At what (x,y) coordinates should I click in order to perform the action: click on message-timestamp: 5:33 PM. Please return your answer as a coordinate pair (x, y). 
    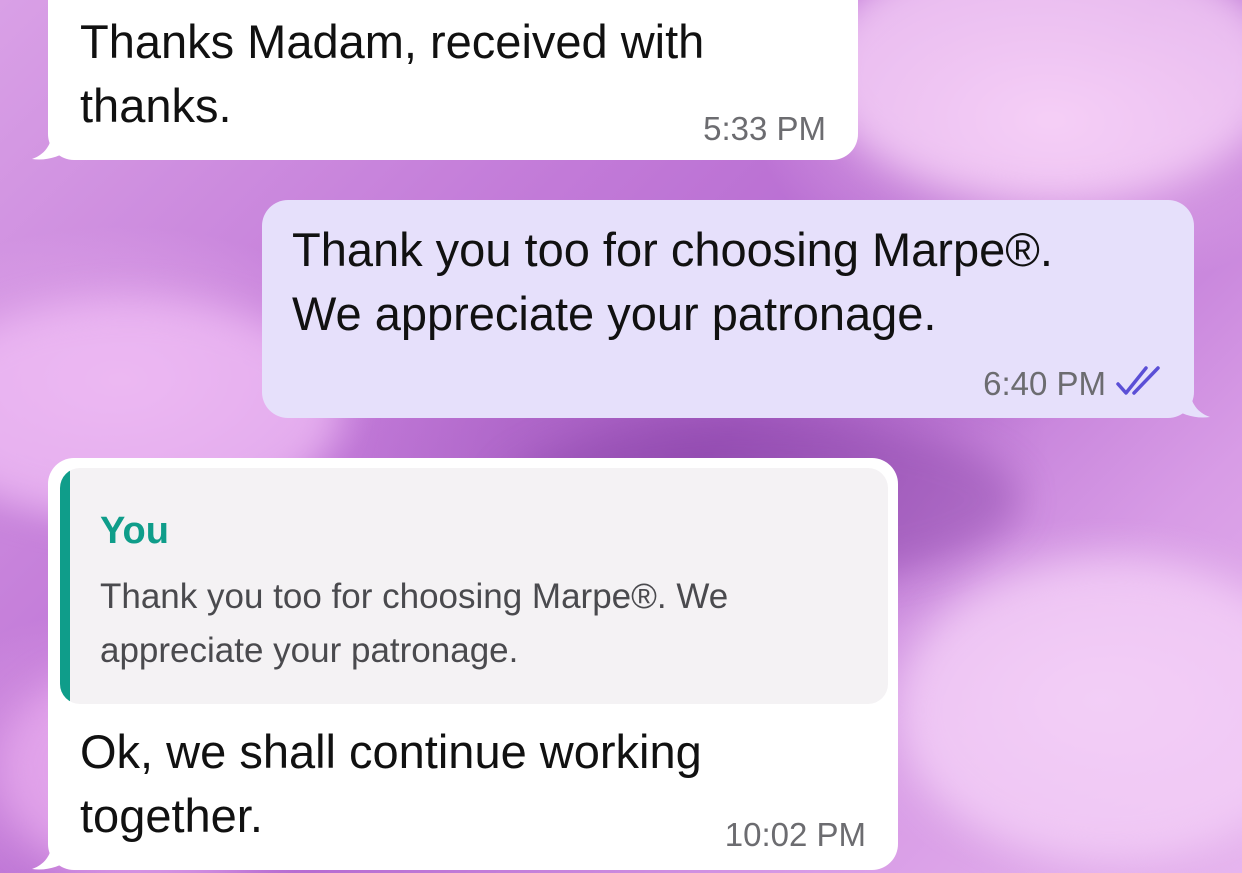
    Looking at the image, I should click on (764, 128).